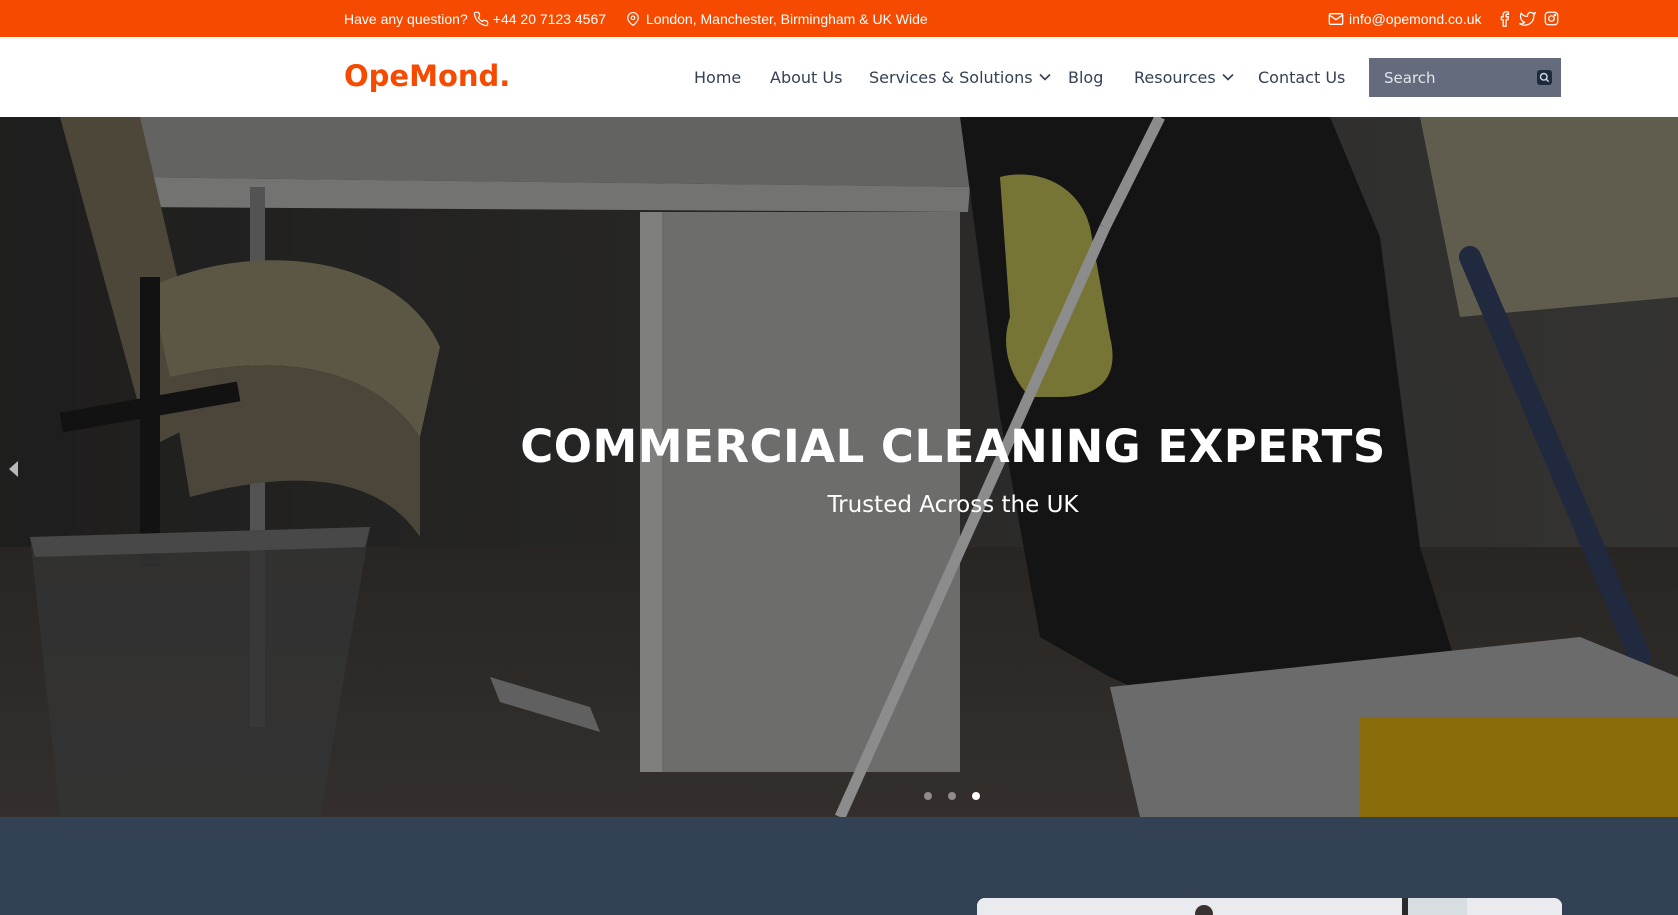 This screenshot has height=915, width=1678. What do you see at coordinates (953, 505) in the screenshot?
I see `hero-subtitle: Trusted Across the UK` at bounding box center [953, 505].